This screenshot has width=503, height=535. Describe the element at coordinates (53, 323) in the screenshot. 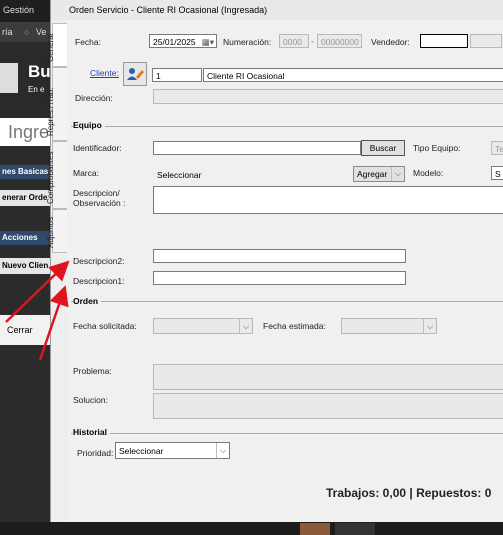

I see `arrow-to-descripcion1` at that location.